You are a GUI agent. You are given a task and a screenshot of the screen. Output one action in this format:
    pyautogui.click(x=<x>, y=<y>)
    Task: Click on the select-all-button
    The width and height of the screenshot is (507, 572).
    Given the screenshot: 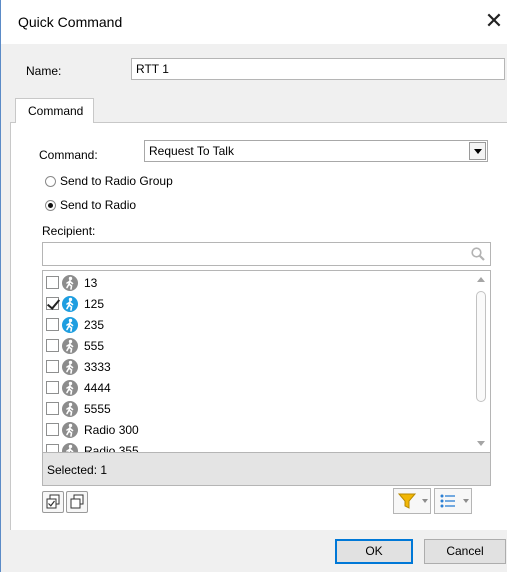 What is the action you would take?
    pyautogui.click(x=53, y=502)
    